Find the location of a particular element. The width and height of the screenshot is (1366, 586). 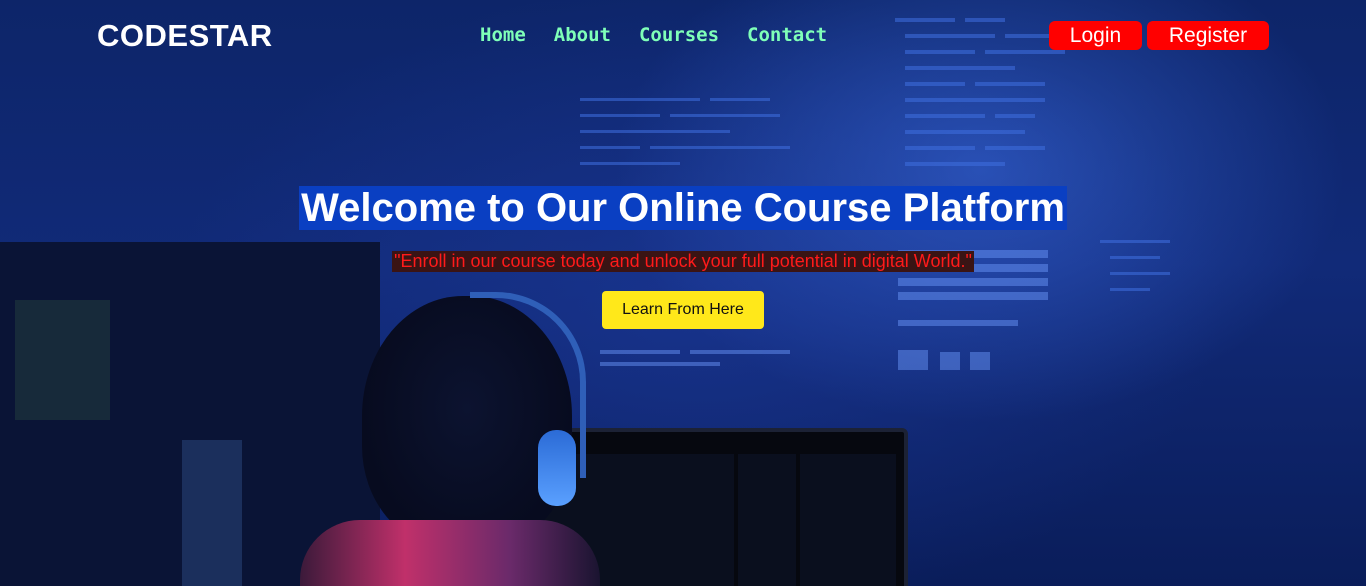

file-tree-pane is located at coordinates (767, 520).